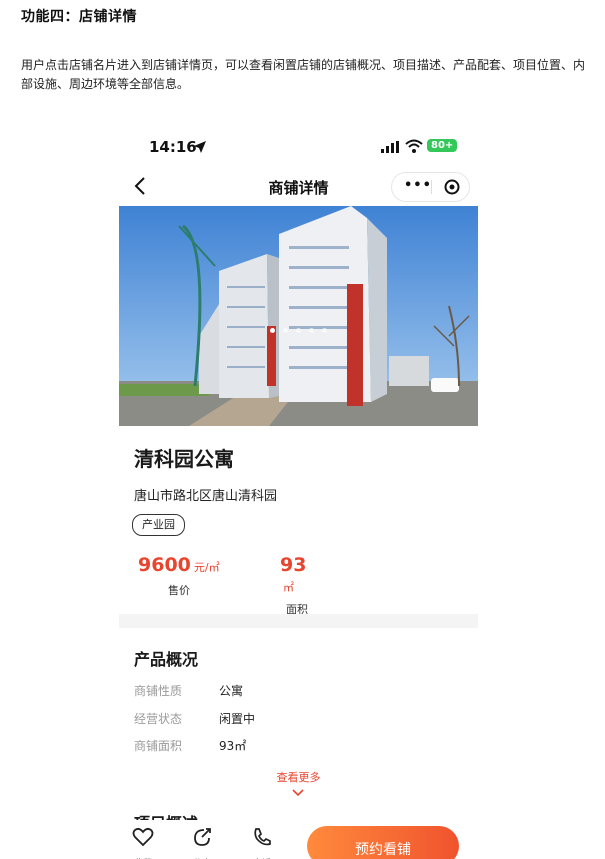  Describe the element at coordinates (158, 525) in the screenshot. I see `shop-tag: 产业园` at that location.